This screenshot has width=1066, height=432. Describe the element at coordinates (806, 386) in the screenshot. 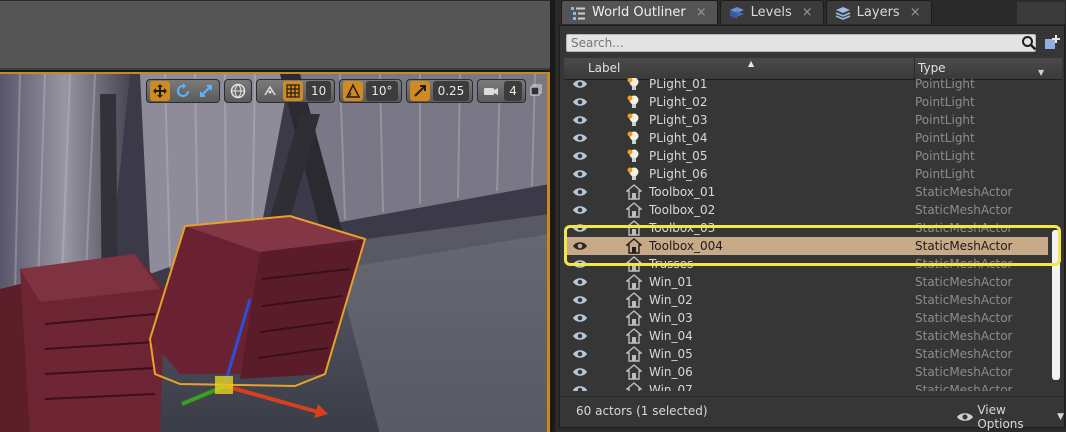

I see `table-row: Win_07 StaticMeshActor` at that location.